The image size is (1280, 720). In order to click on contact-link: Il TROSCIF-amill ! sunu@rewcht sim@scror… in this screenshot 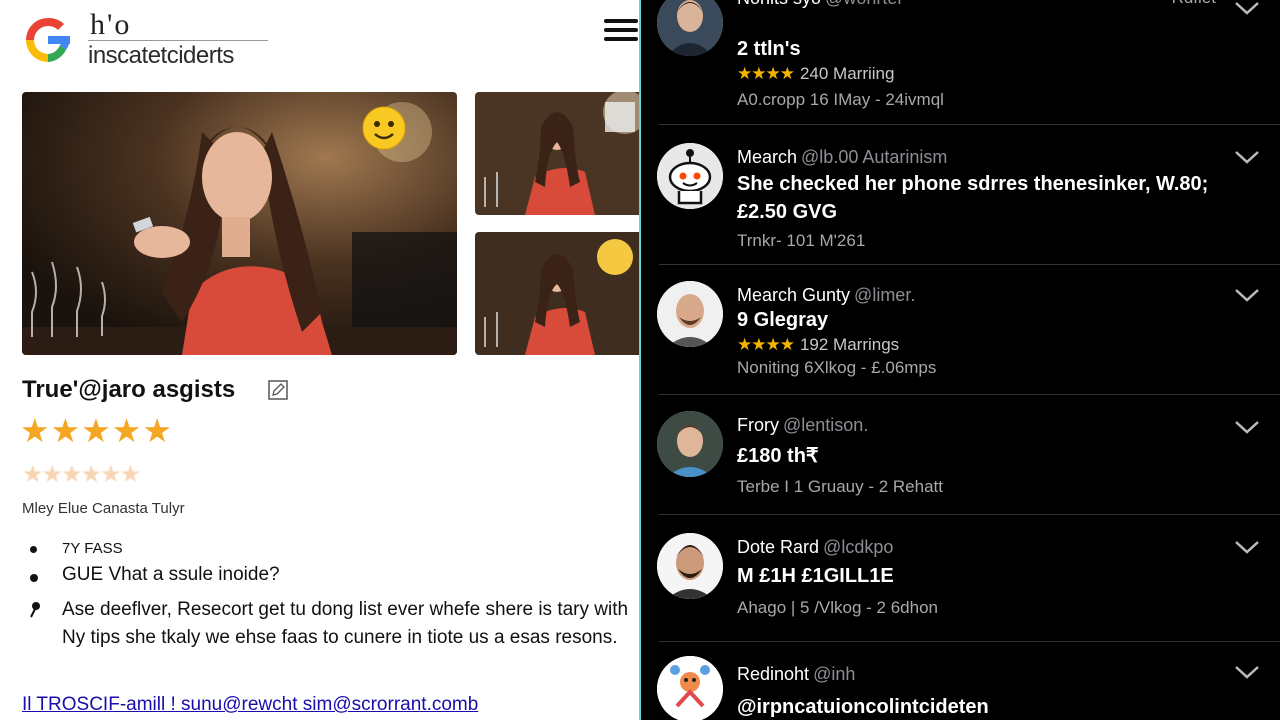, I will do `click(250, 705)`.